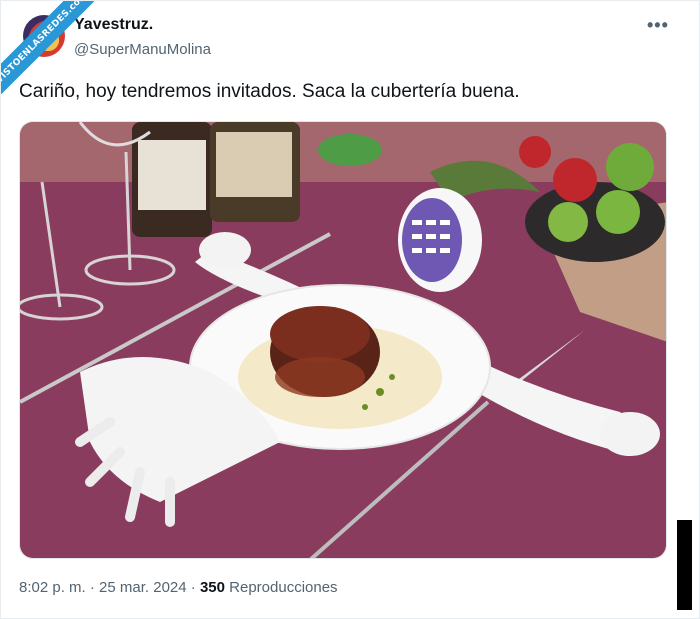 The height and width of the screenshot is (619, 700). I want to click on watermark-ribbon: VISTOENLASREDES.com, so click(56, 56).